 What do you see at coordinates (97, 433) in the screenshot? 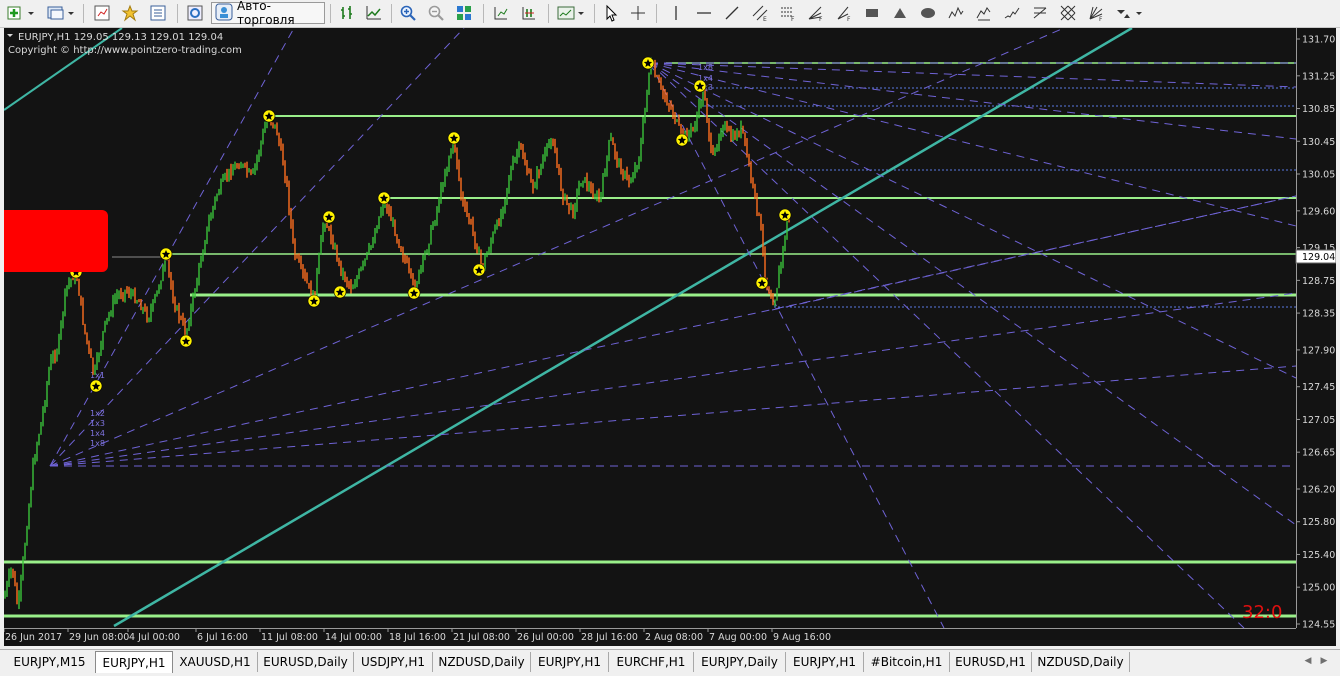
I see `gann-angle-label: 1x4` at bounding box center [97, 433].